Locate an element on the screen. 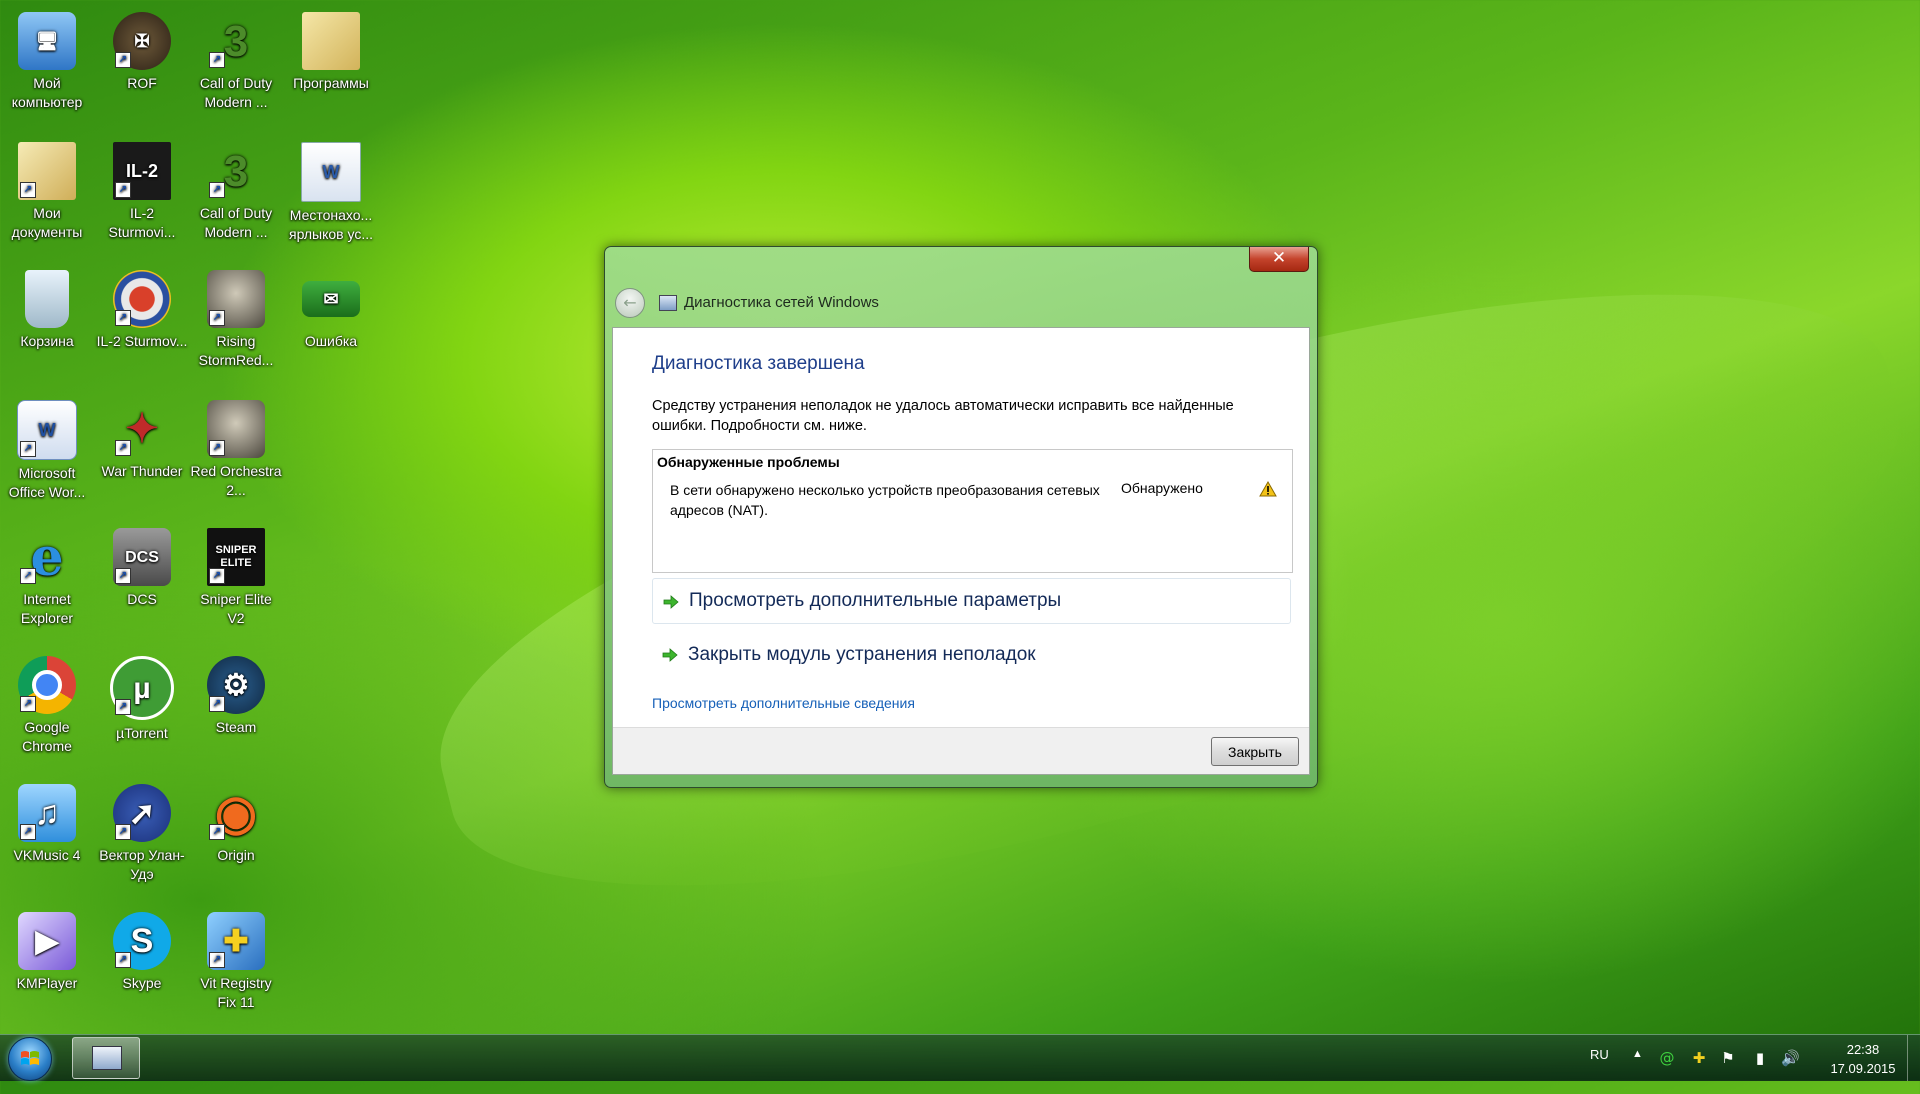 This screenshot has height=1094, width=1920. desktop-icon-vit-registry-fix: ✚ ↗ Vit Registry Fix 11 is located at coordinates (236, 962).